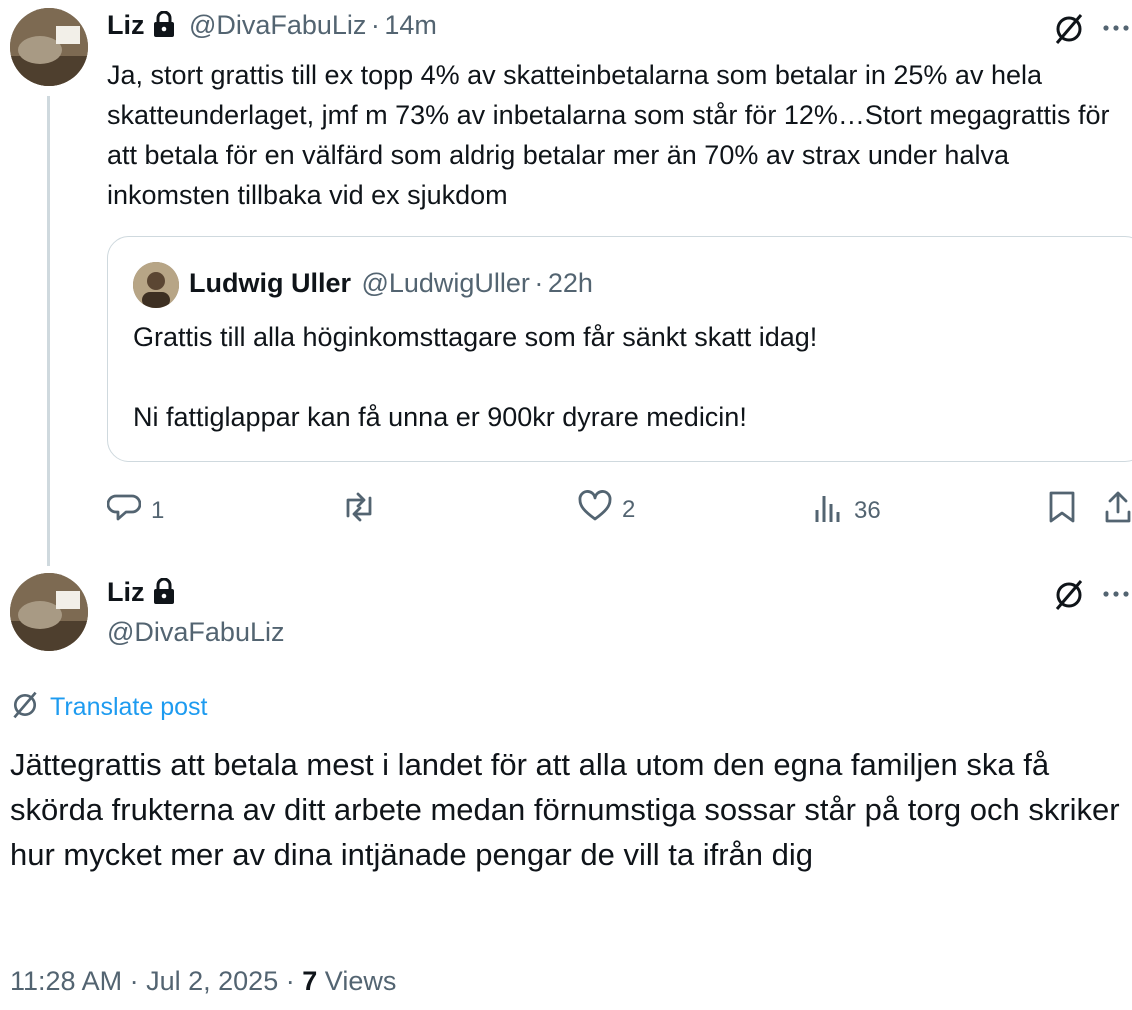  What do you see at coordinates (1118, 509) in the screenshot?
I see `share-icon` at bounding box center [1118, 509].